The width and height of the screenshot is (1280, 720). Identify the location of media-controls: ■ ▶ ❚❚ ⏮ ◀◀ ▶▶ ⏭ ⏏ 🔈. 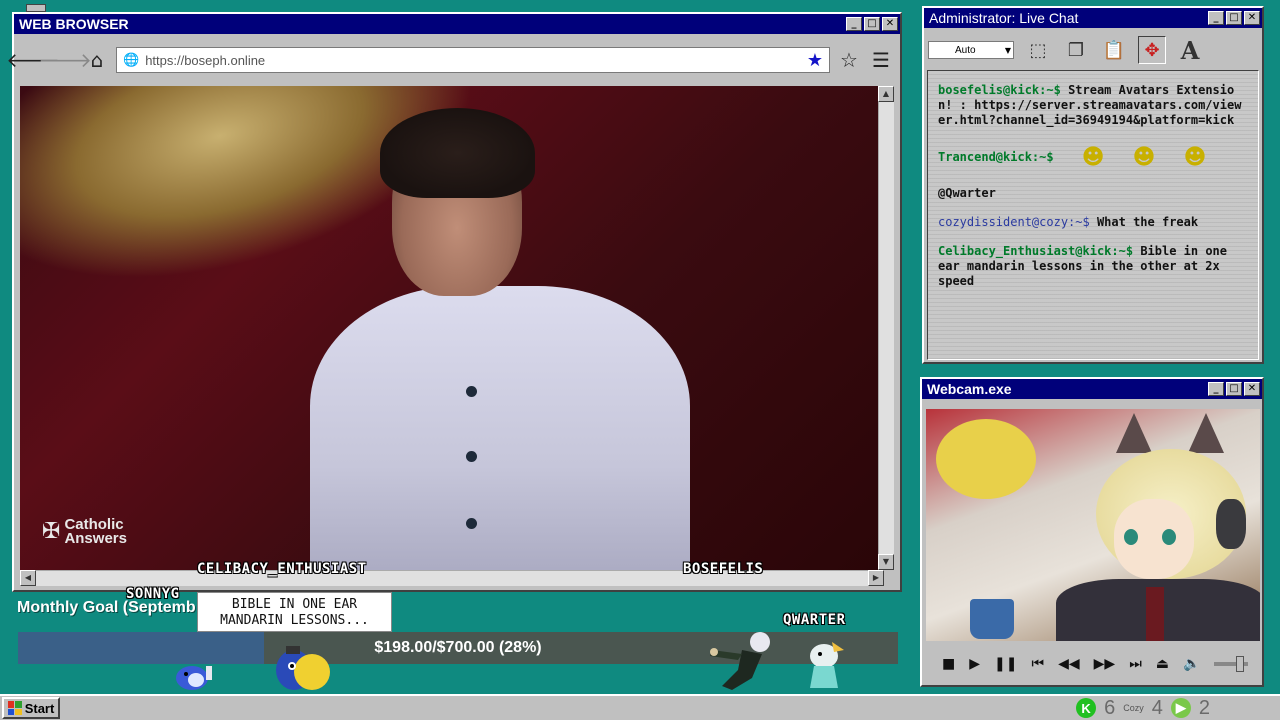
(1093, 664).